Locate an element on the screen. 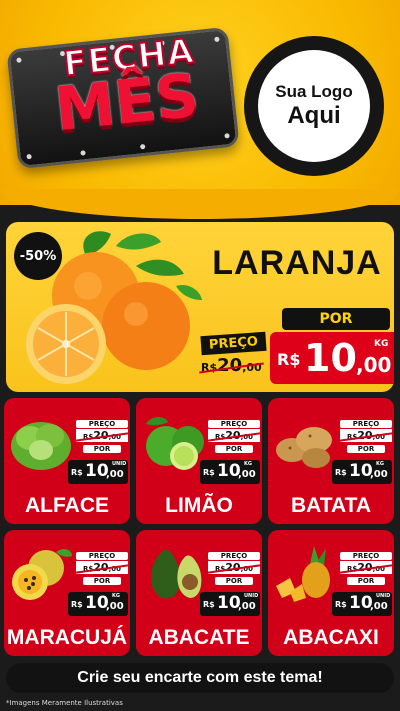  featured-product-name: LARANJA is located at coordinates (297, 263).